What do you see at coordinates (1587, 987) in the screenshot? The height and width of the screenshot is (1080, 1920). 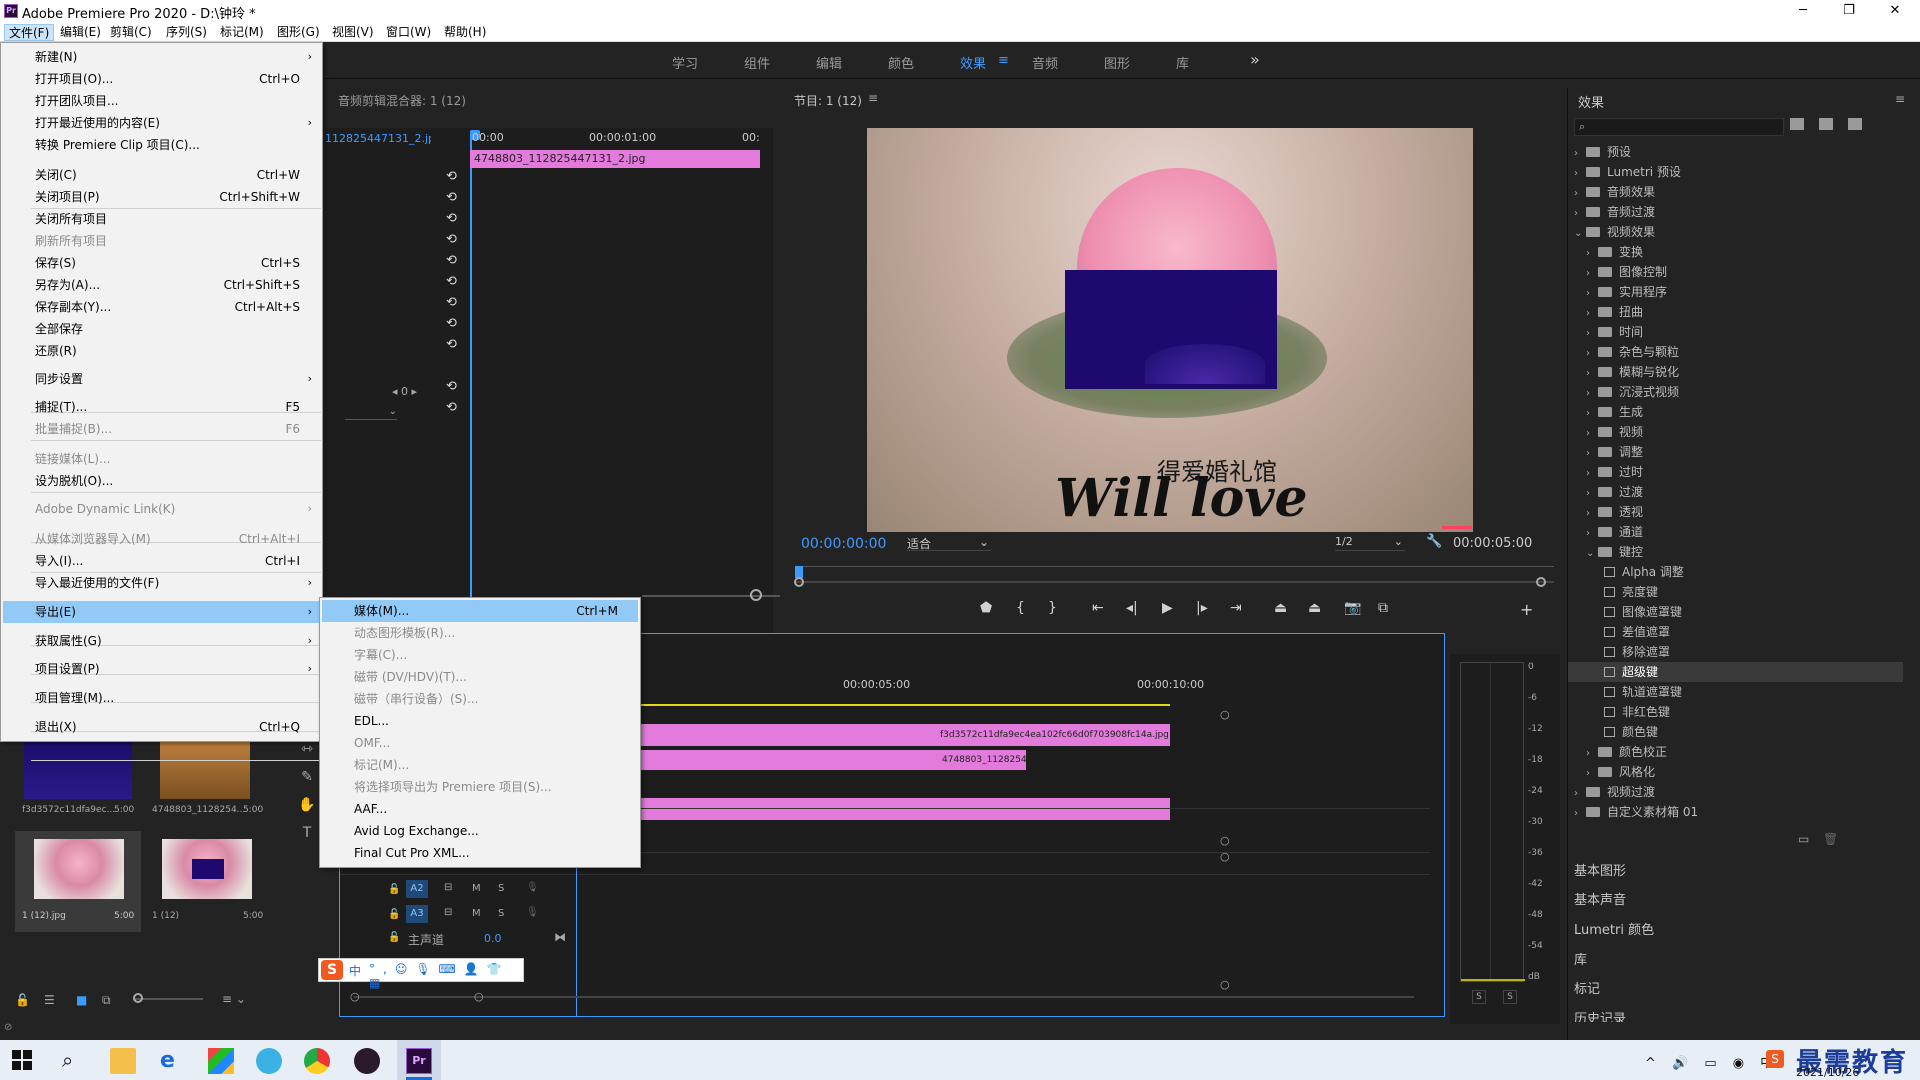 I see `side-panel-markers: 标记` at bounding box center [1587, 987].